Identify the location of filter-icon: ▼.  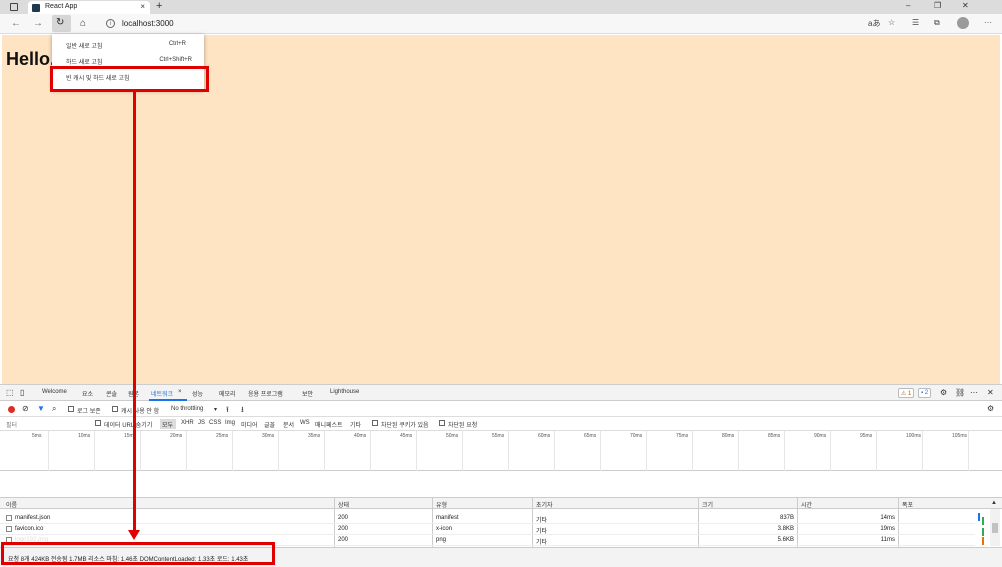
(41, 408).